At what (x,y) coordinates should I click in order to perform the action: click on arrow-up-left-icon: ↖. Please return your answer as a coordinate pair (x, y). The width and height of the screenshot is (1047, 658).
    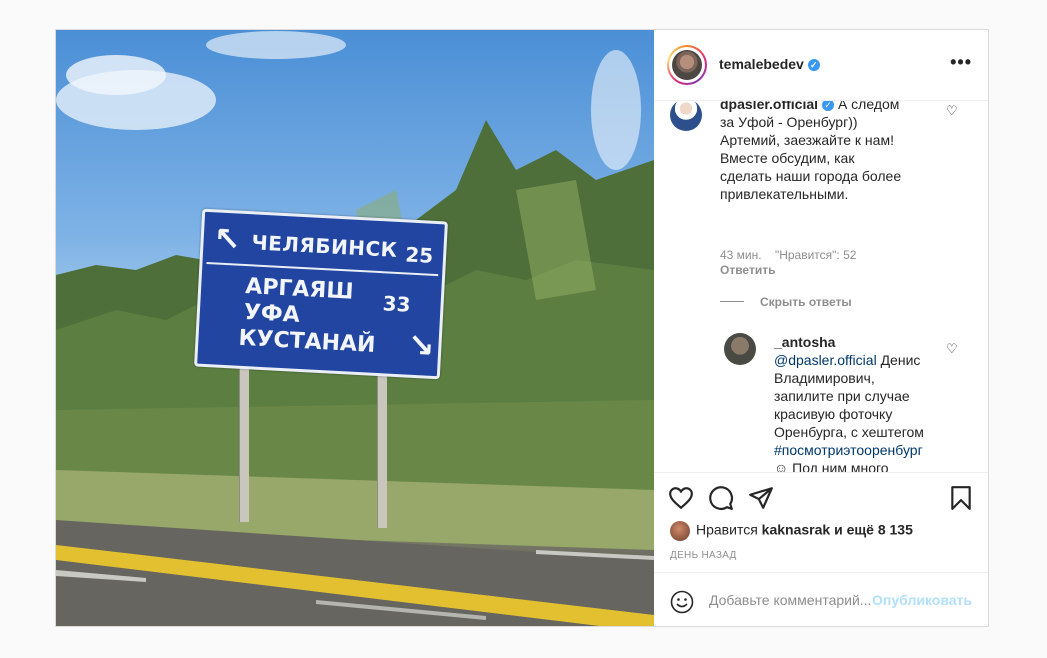
    Looking at the image, I should click on (227, 239).